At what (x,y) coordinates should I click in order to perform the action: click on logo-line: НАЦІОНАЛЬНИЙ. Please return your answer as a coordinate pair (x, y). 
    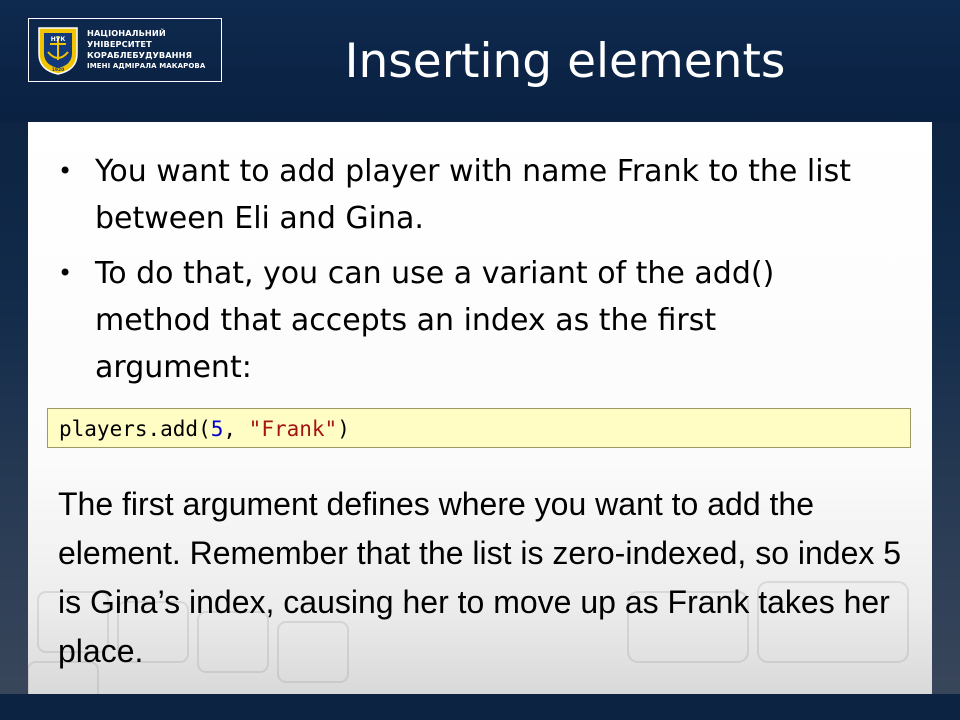
    Looking at the image, I should click on (126, 33).